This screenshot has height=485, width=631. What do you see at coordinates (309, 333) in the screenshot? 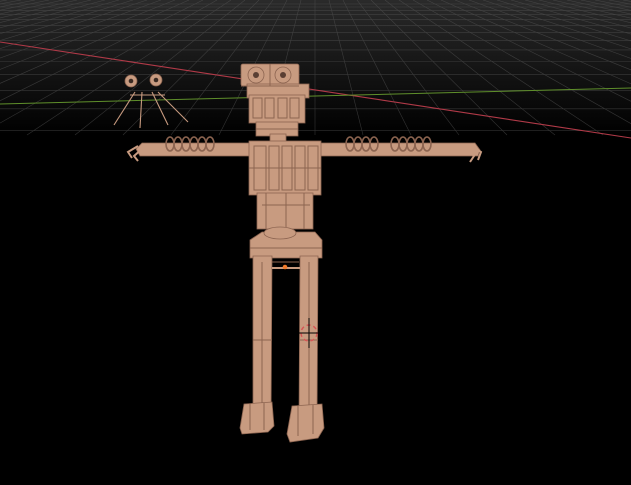
I see `3d-cursor-icon` at bounding box center [309, 333].